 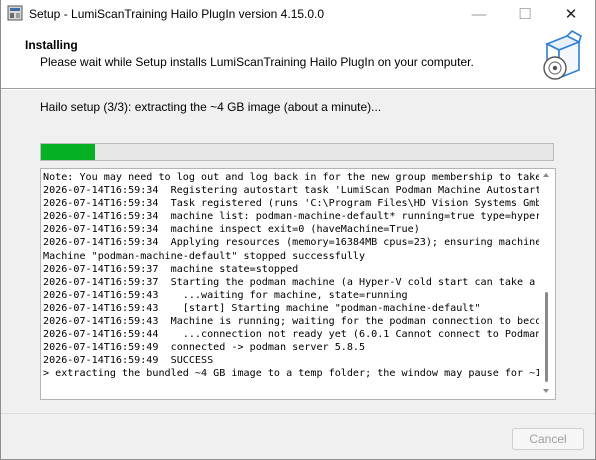 I want to click on cancel-button: Cancel, so click(x=548, y=439).